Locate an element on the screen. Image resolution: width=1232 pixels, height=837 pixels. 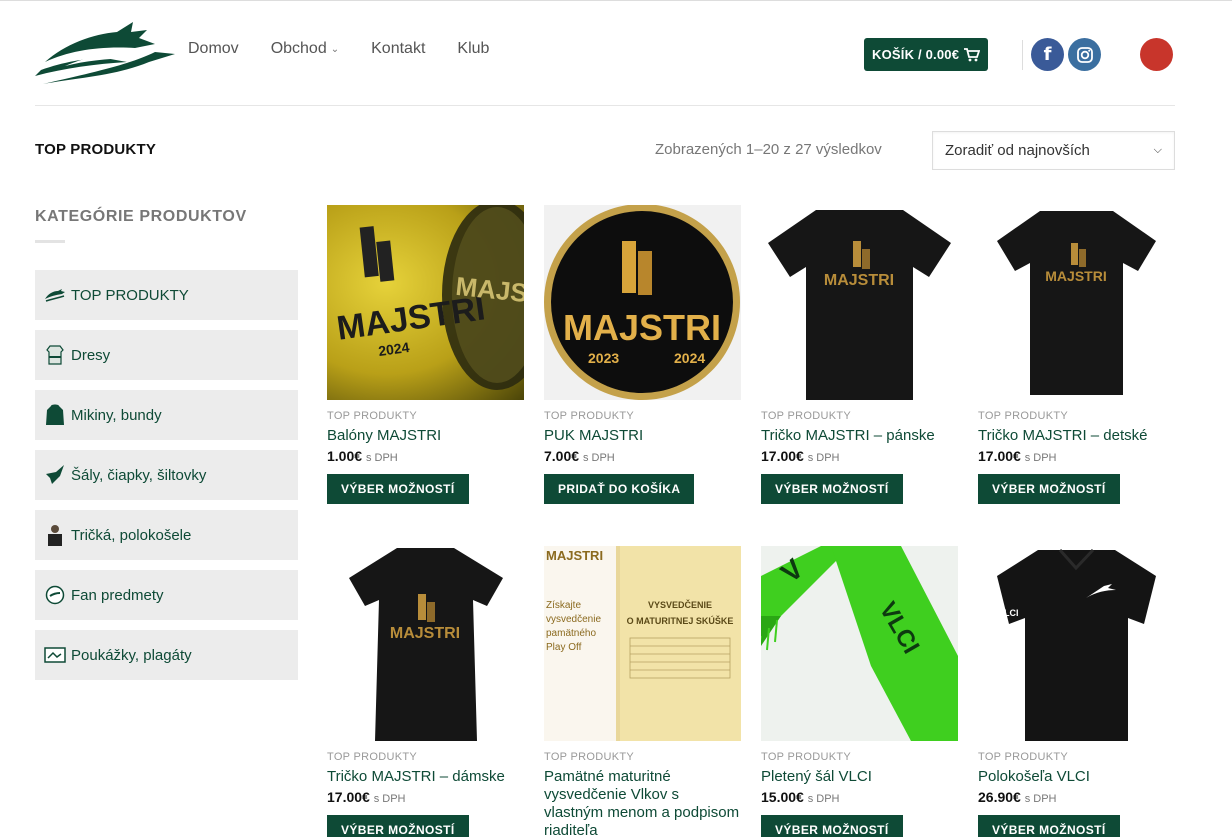
facebook-icon: f is located at coordinates (1047, 54).